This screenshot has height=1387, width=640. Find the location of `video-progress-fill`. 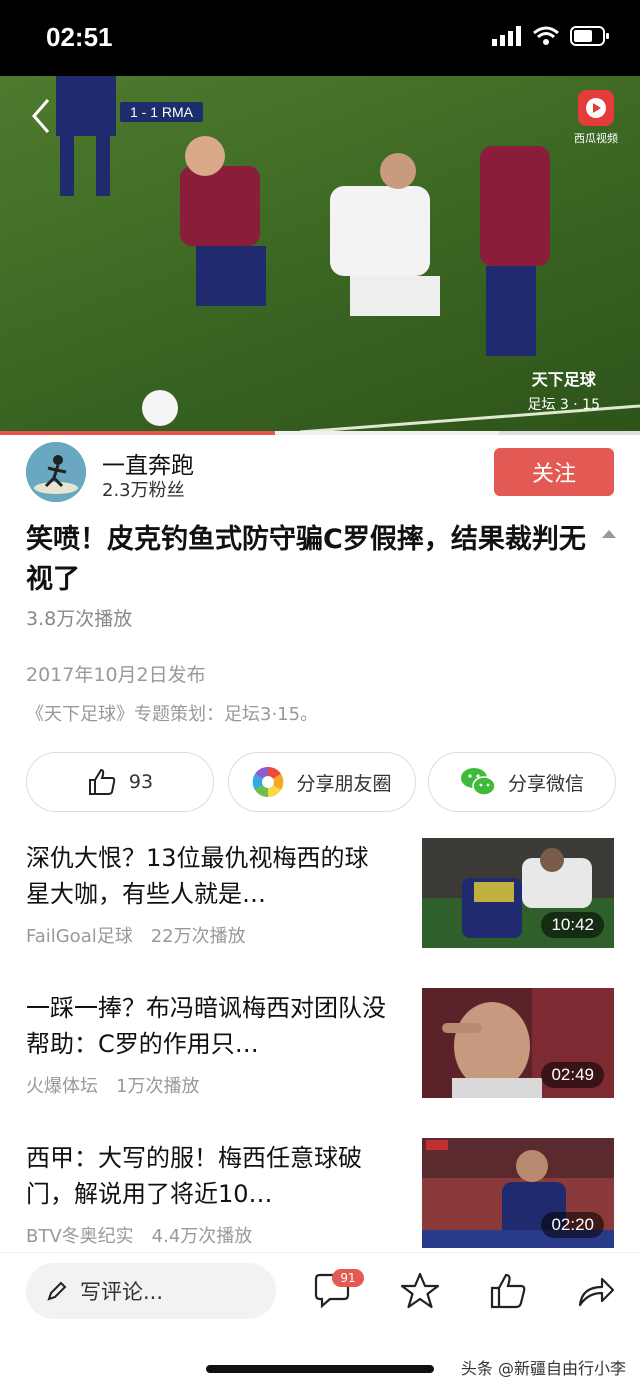

video-progress-fill is located at coordinates (138, 433).